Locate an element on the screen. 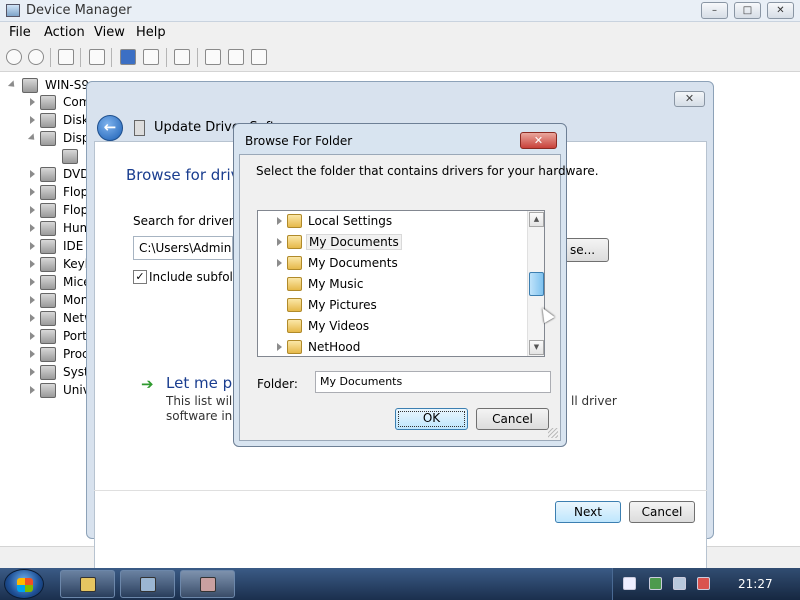 The width and height of the screenshot is (800, 600). toolbar-separator is located at coordinates (50, 57).